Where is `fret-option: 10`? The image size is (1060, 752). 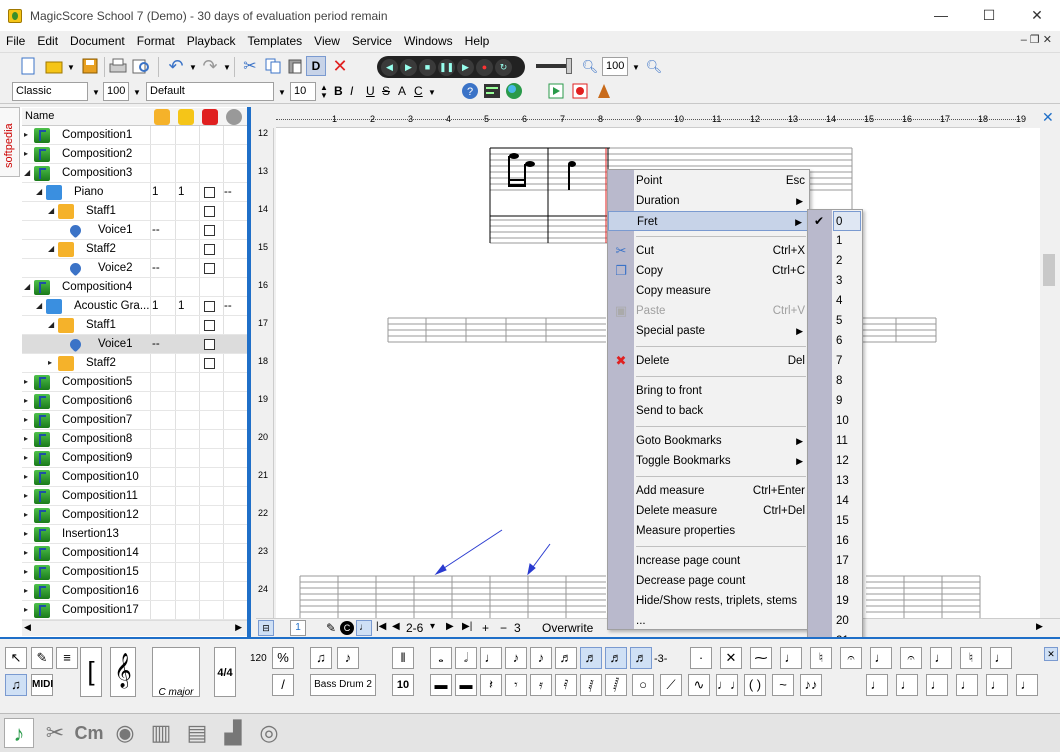 fret-option: 10 is located at coordinates (848, 421).